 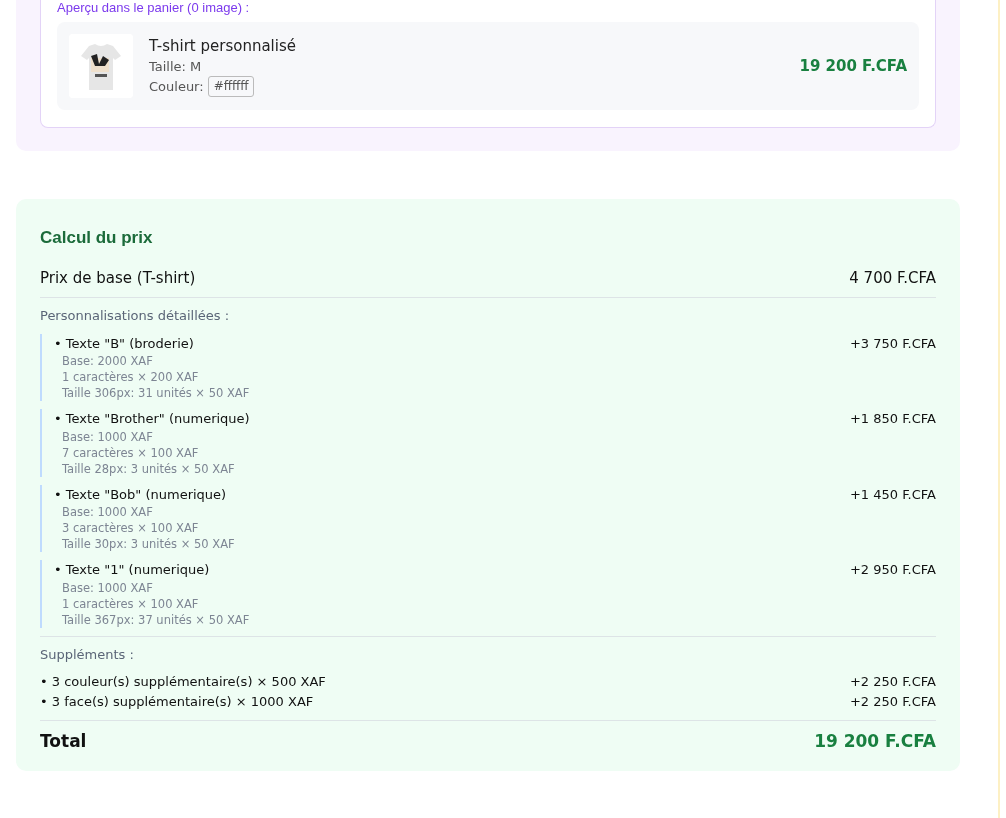 What do you see at coordinates (63, 741) in the screenshot?
I see `total-label: Total` at bounding box center [63, 741].